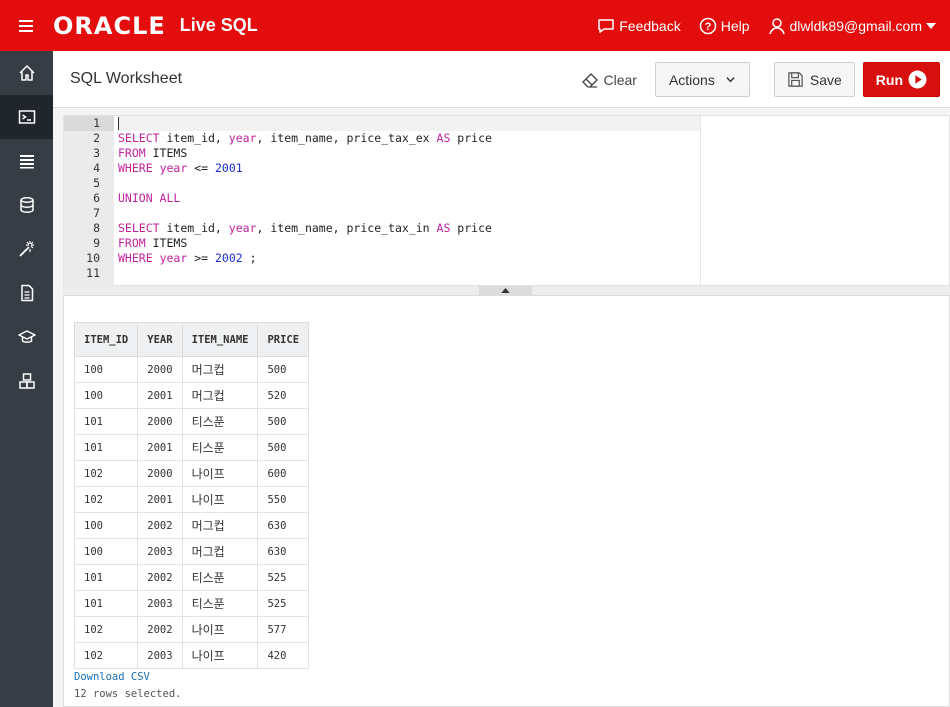  What do you see at coordinates (201, 168) in the screenshot?
I see `sql-text: <=` at bounding box center [201, 168].